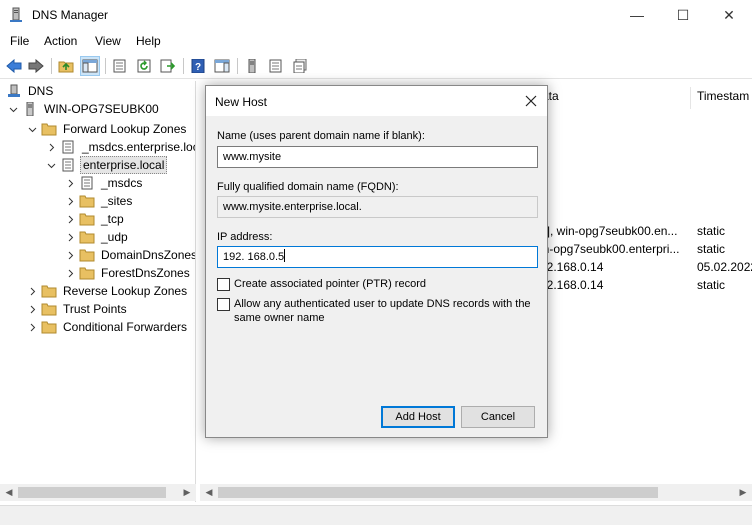  What do you see at coordinates (222, 66) in the screenshot?
I see `show-action-pane-button` at bounding box center [222, 66].